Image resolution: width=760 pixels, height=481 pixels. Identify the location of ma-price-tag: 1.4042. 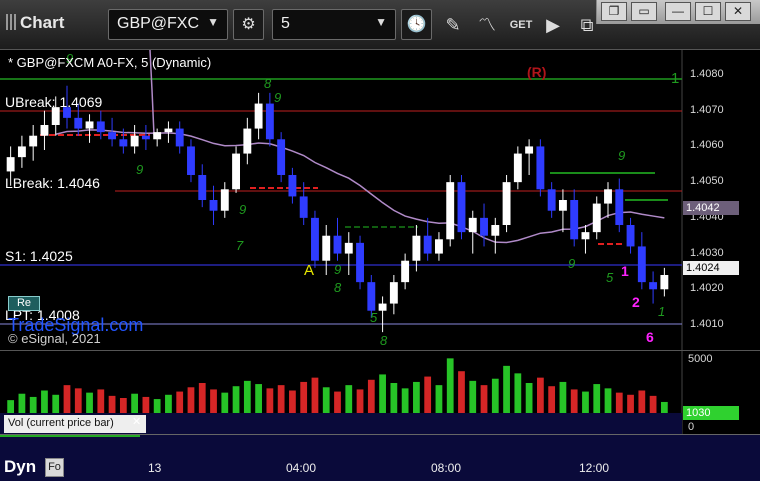
(711, 208).